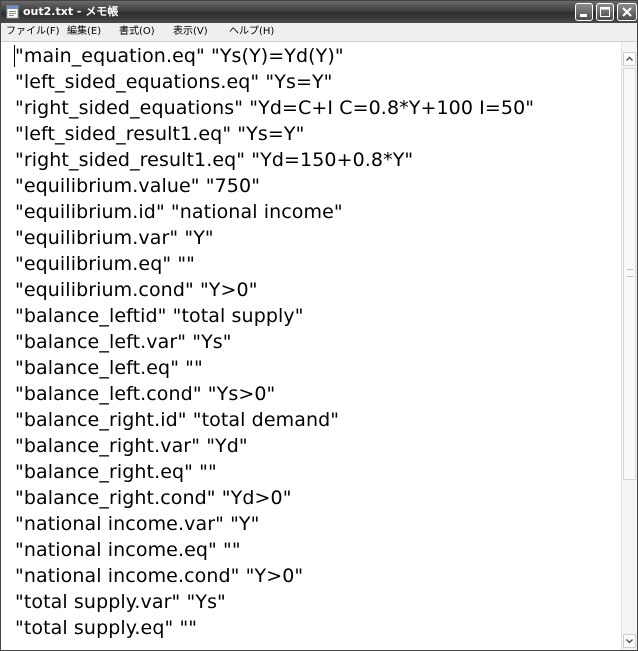 This screenshot has height=651, width=638. I want to click on maximize-icon, so click(605, 12).